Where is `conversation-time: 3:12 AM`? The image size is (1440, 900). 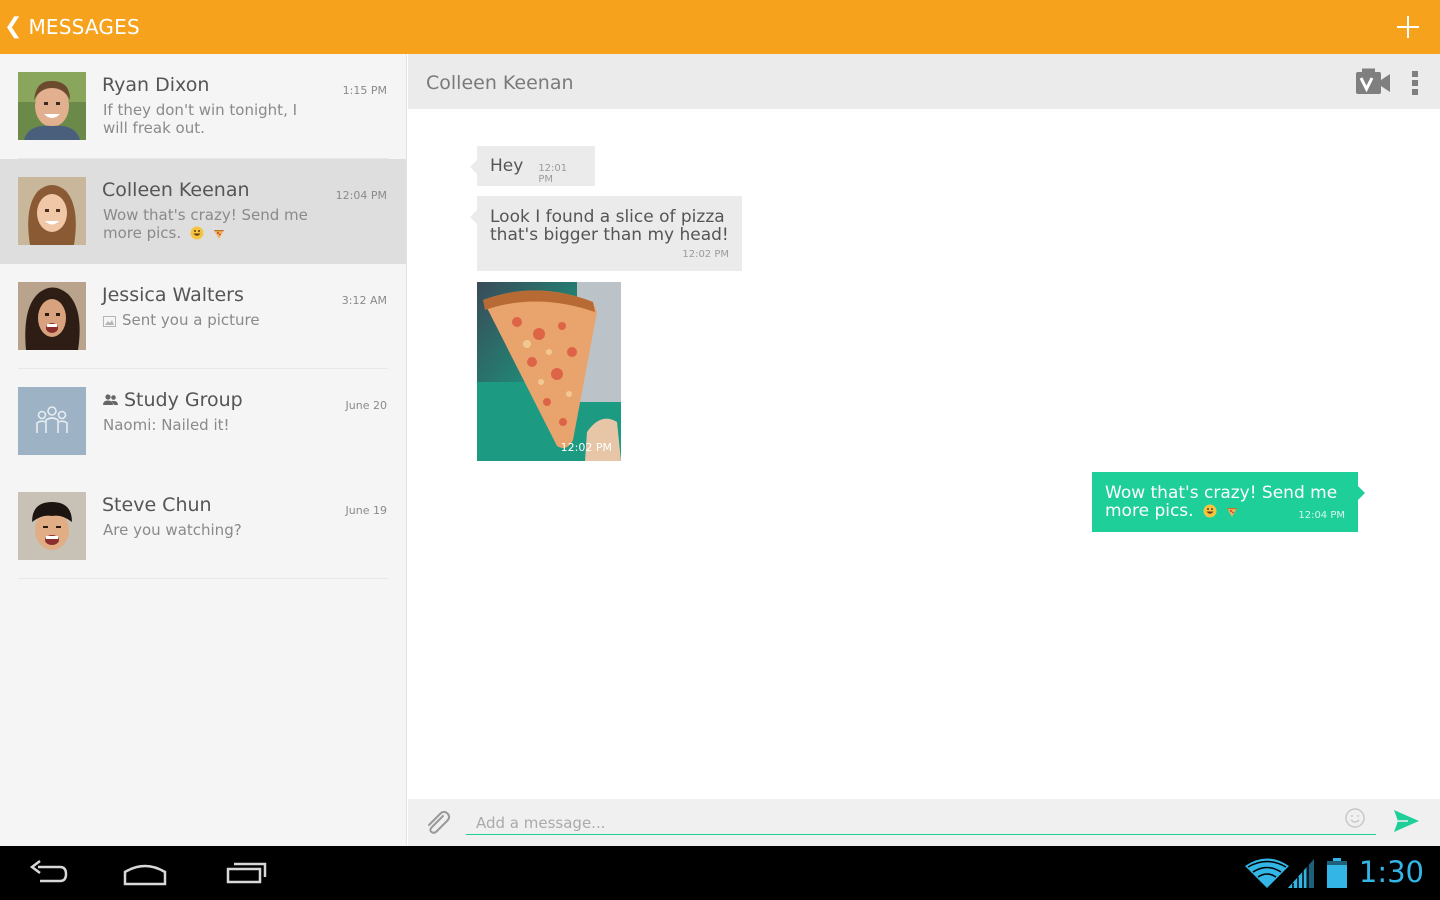
conversation-time: 3:12 AM is located at coordinates (364, 300).